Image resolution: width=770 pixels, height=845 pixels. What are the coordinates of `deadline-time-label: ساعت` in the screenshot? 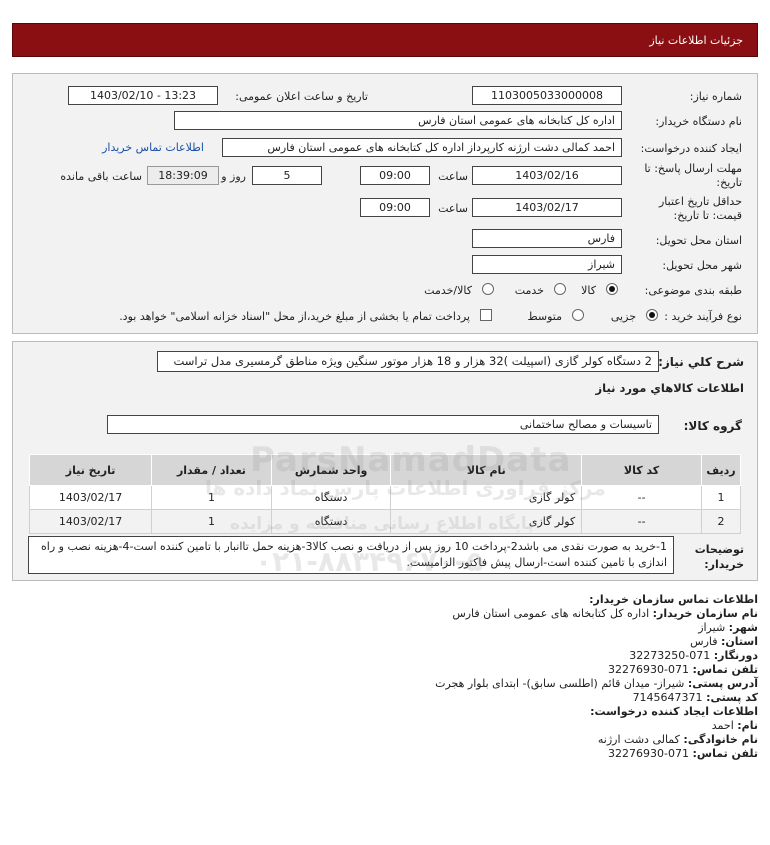 It's located at (453, 176).